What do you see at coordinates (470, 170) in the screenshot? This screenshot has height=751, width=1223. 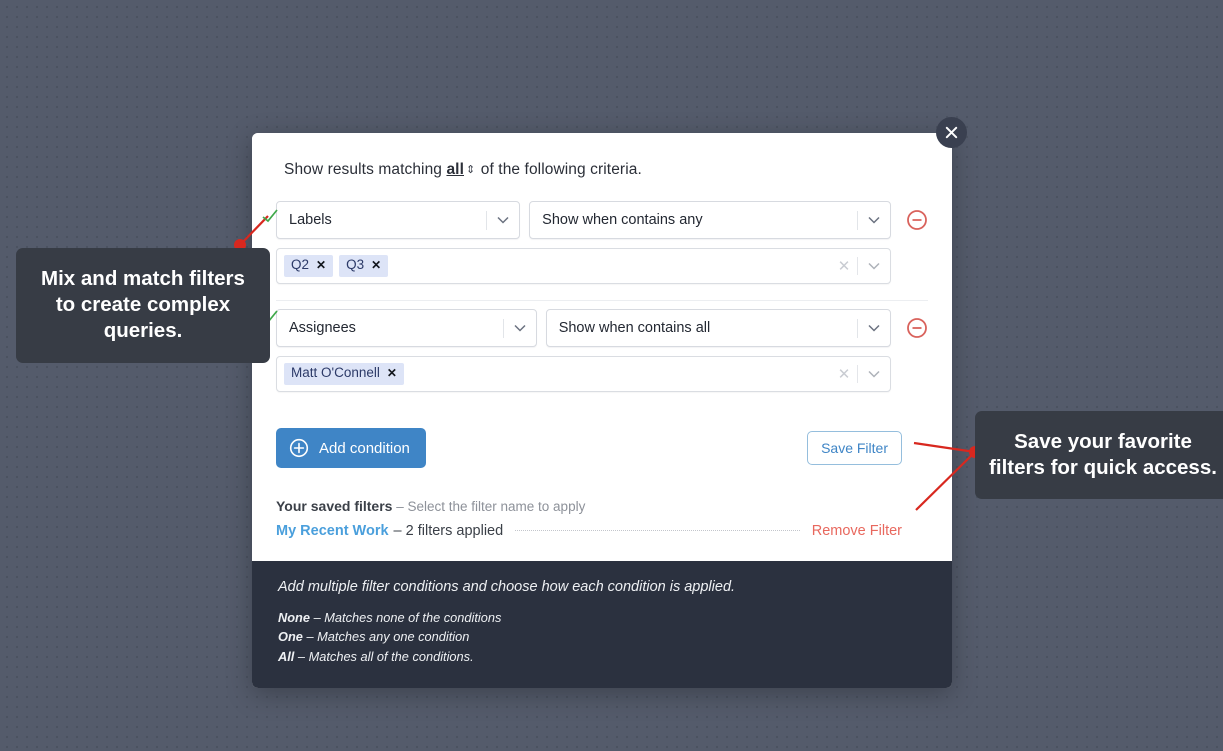 I see `match-type-stepper-icon: ⇕` at bounding box center [470, 170].